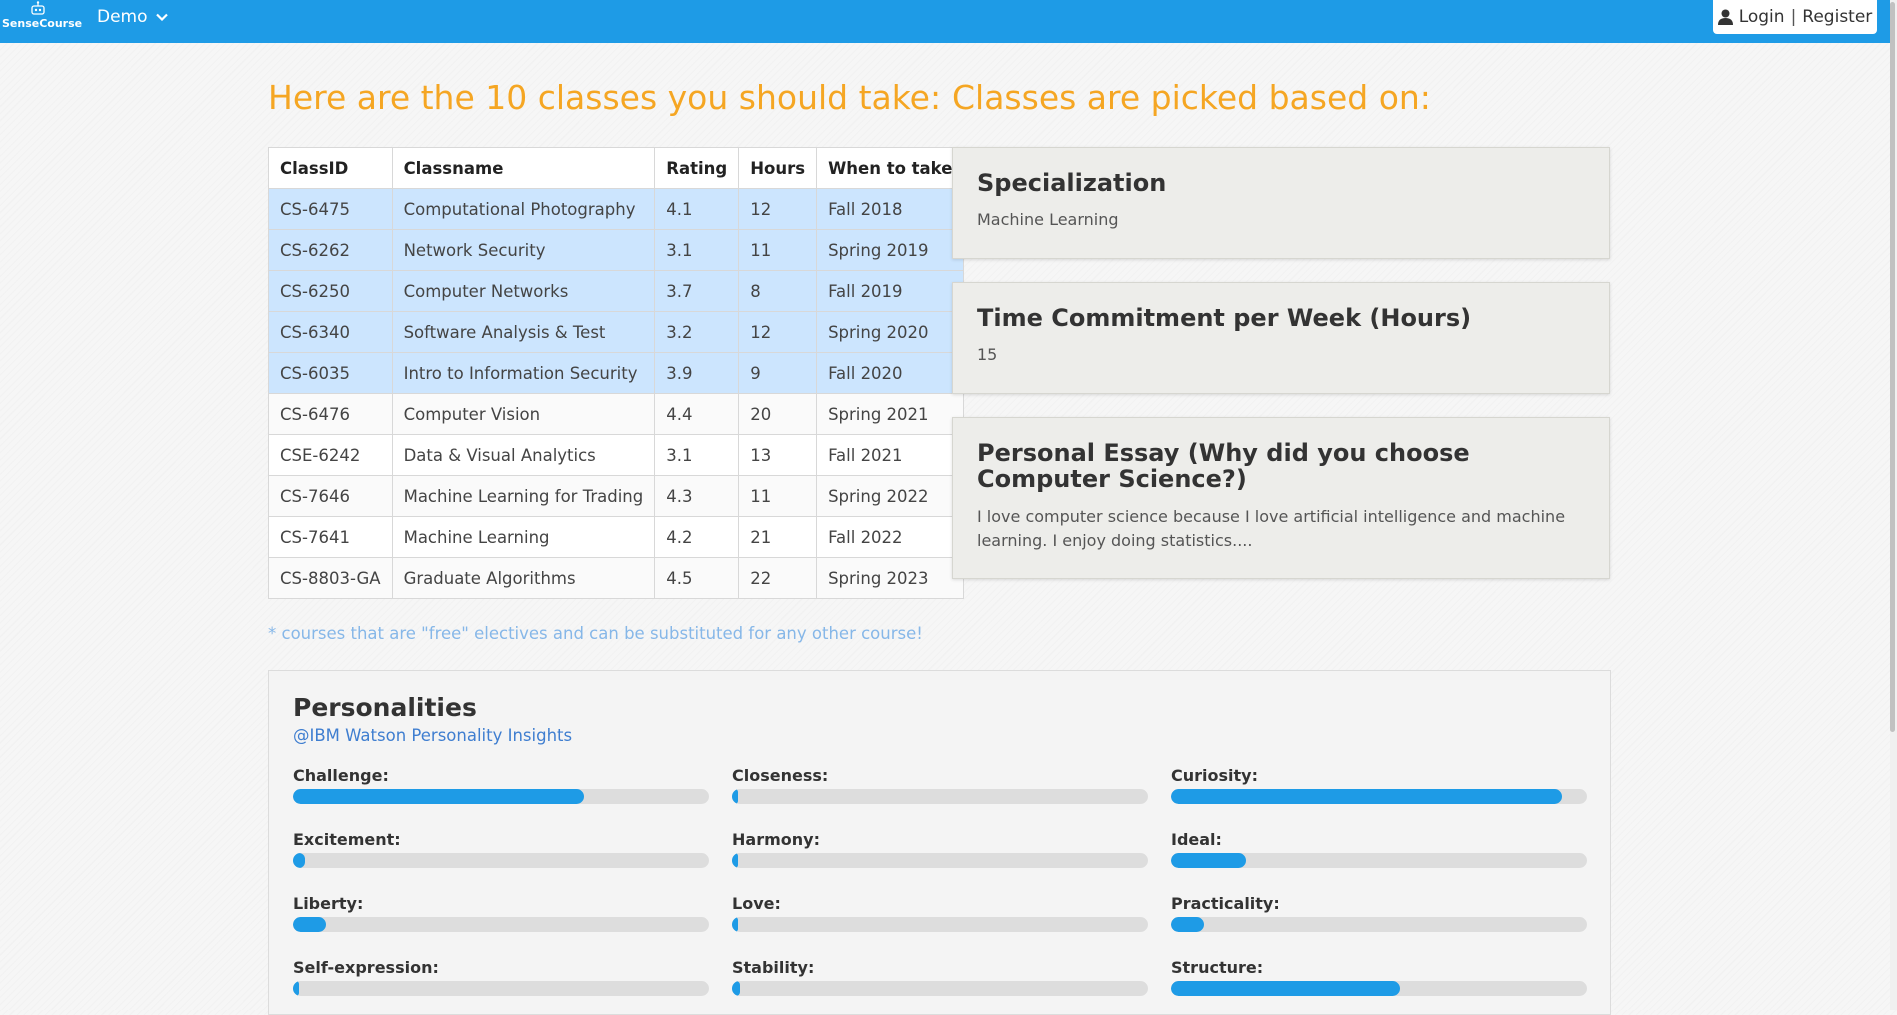  I want to click on trait-item: Stability:, so click(940, 977).